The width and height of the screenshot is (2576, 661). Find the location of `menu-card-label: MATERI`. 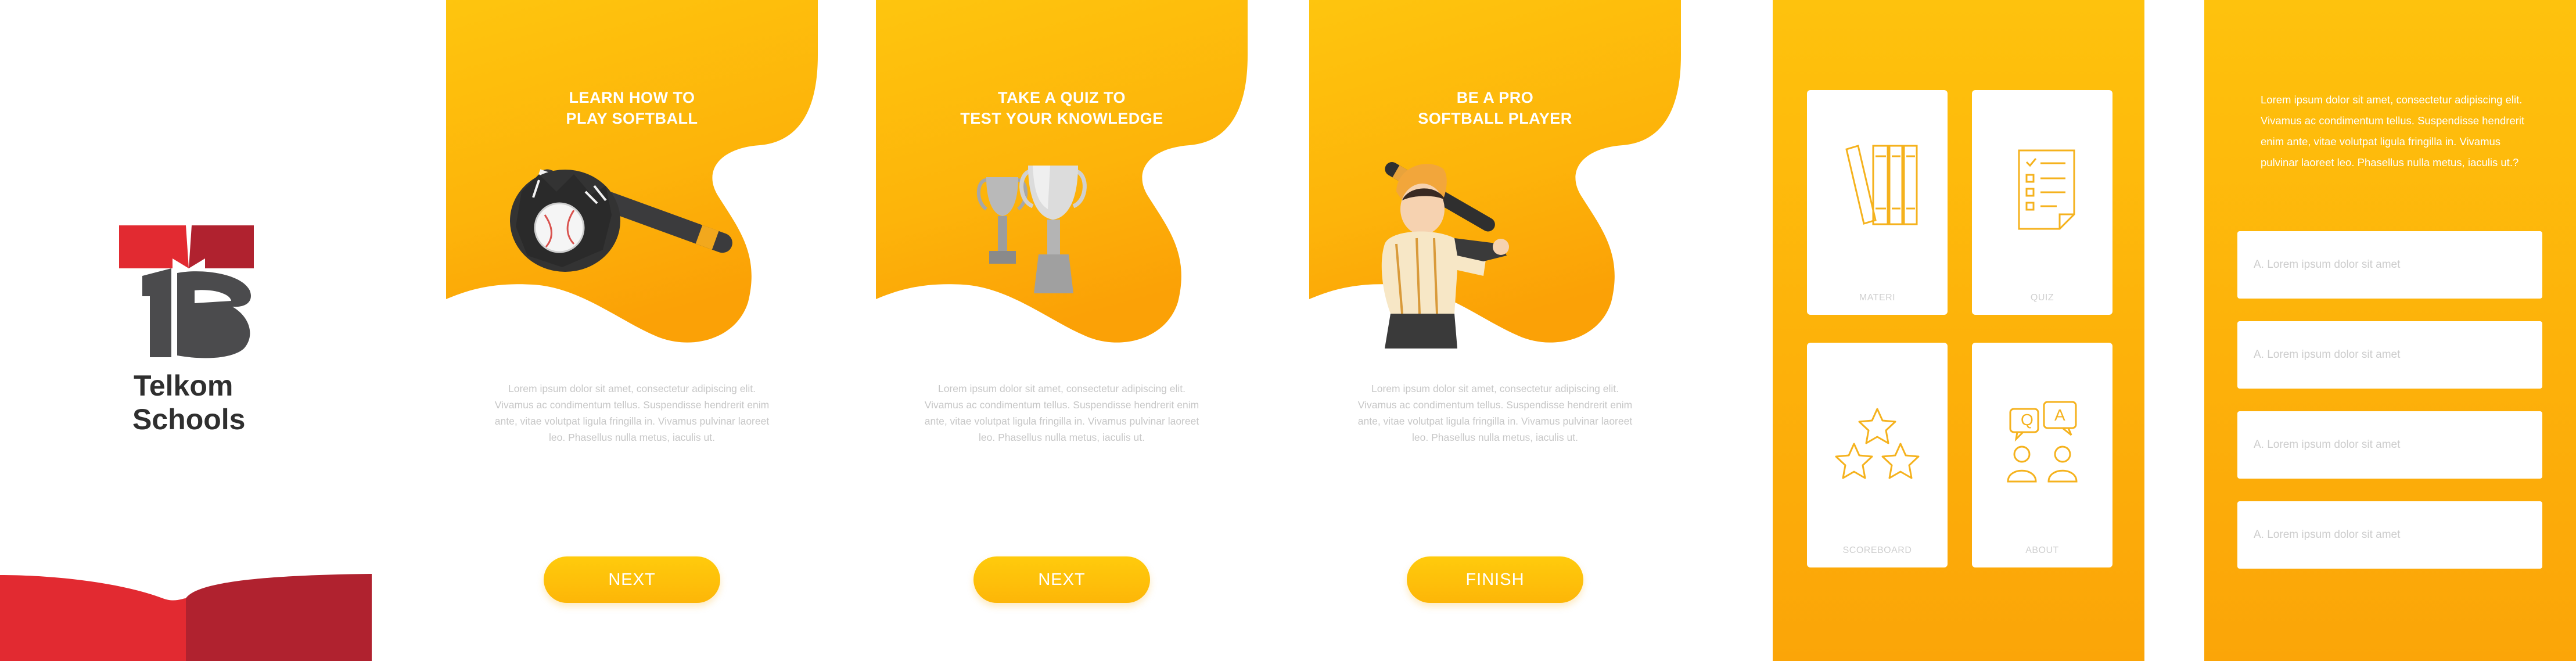

menu-card-label: MATERI is located at coordinates (1877, 298).